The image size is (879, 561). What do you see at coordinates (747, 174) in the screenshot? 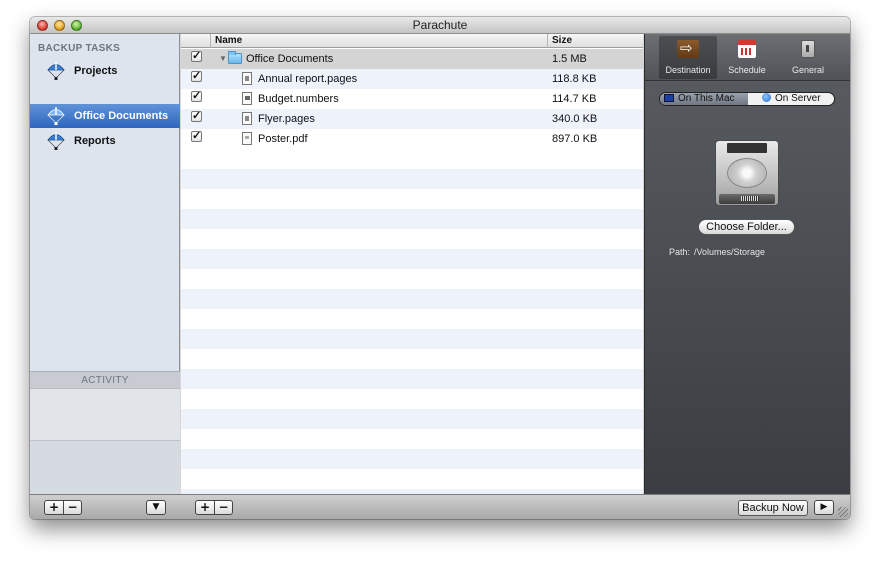
I see `hard-drive-icon` at bounding box center [747, 174].